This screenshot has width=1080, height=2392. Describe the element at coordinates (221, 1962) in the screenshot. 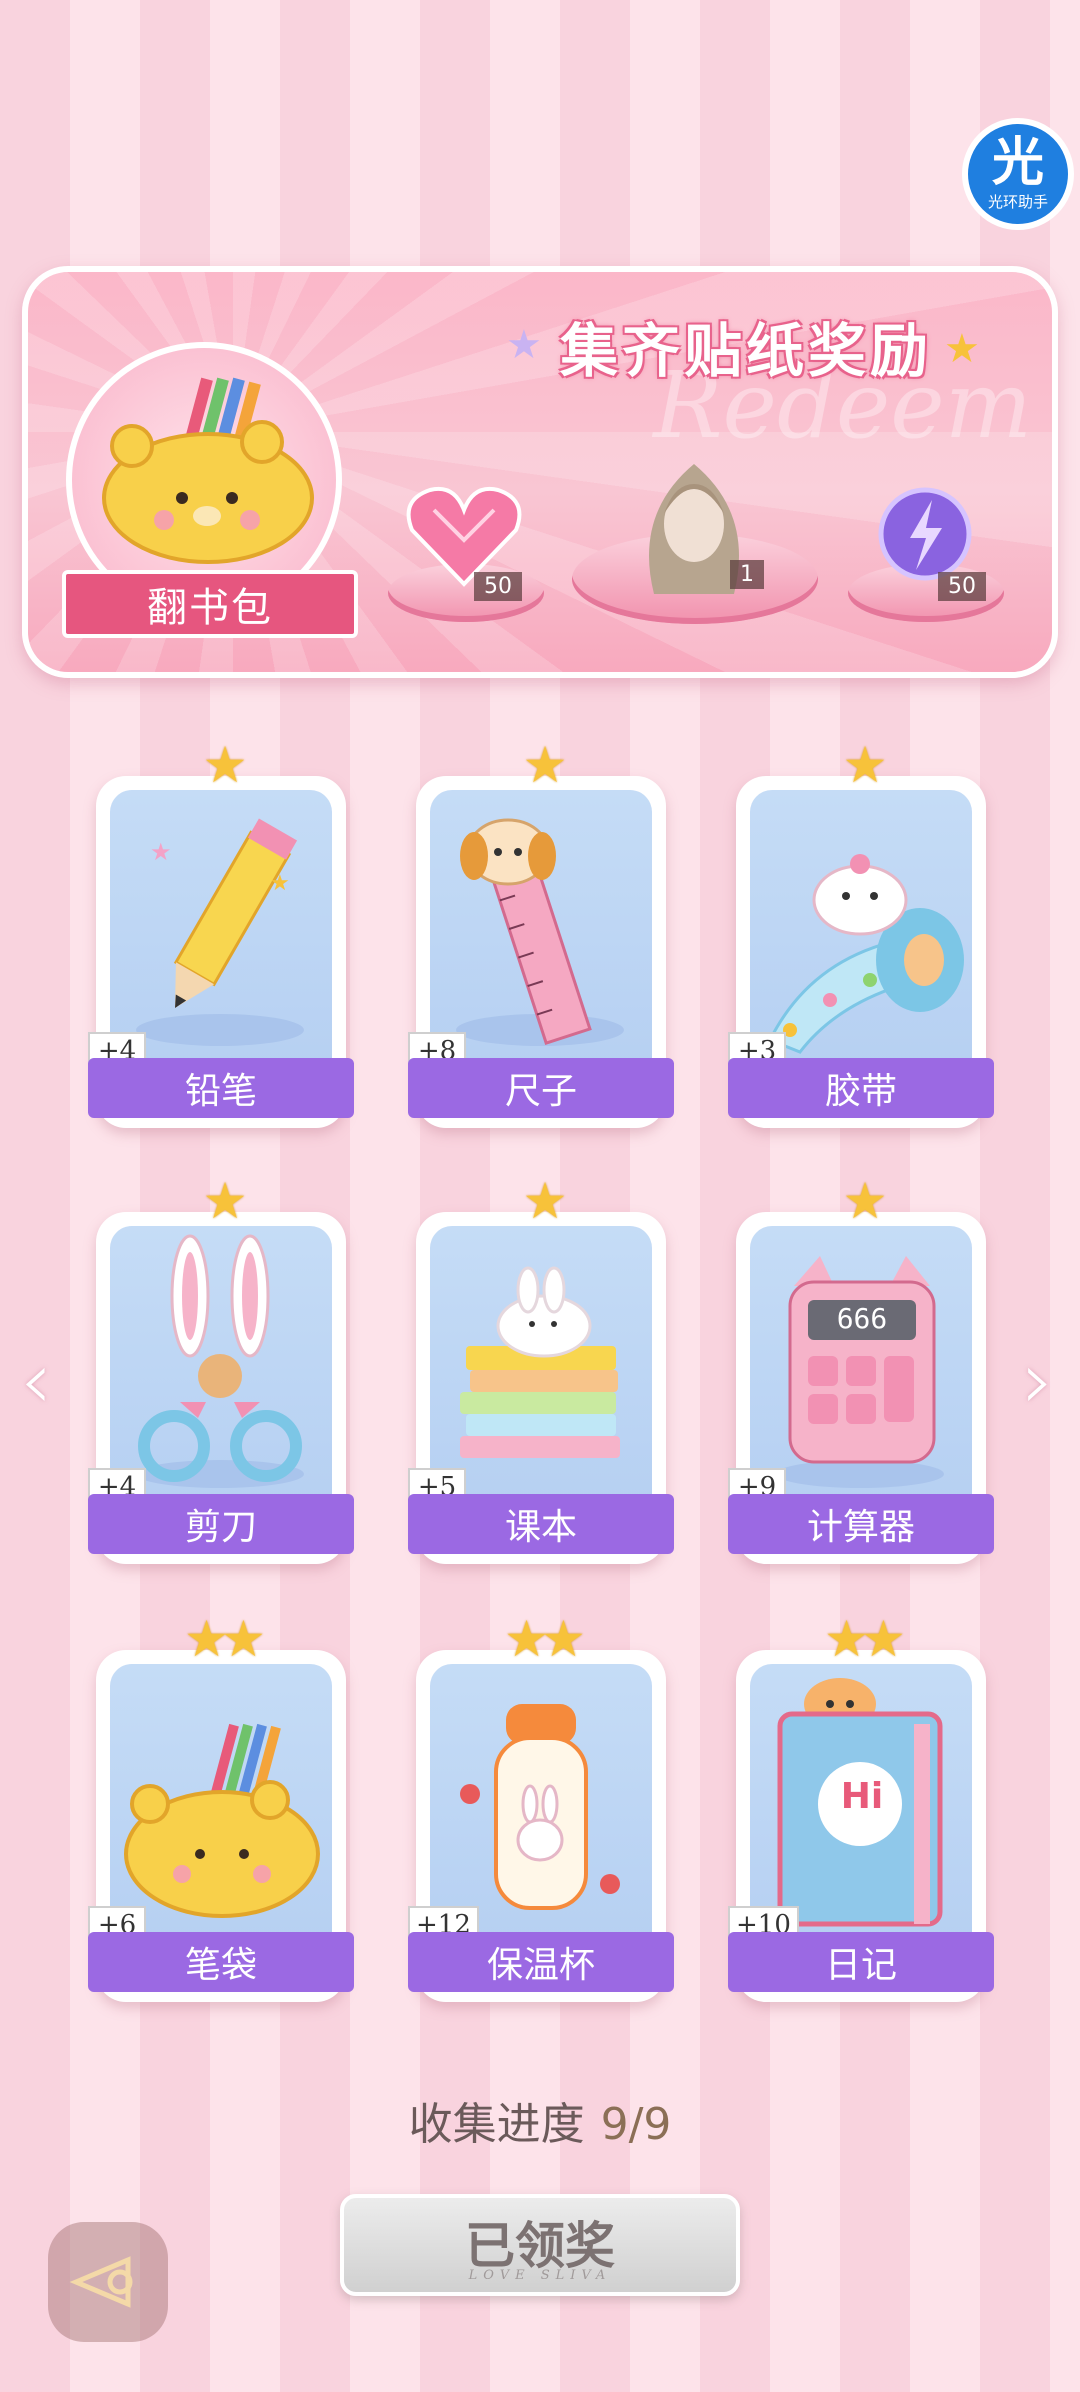

I see `sticker-label: 笔袋` at that location.